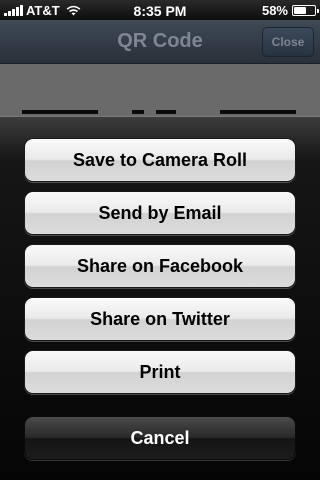 The width and height of the screenshot is (320, 480). I want to click on print-button: Print, so click(160, 372).